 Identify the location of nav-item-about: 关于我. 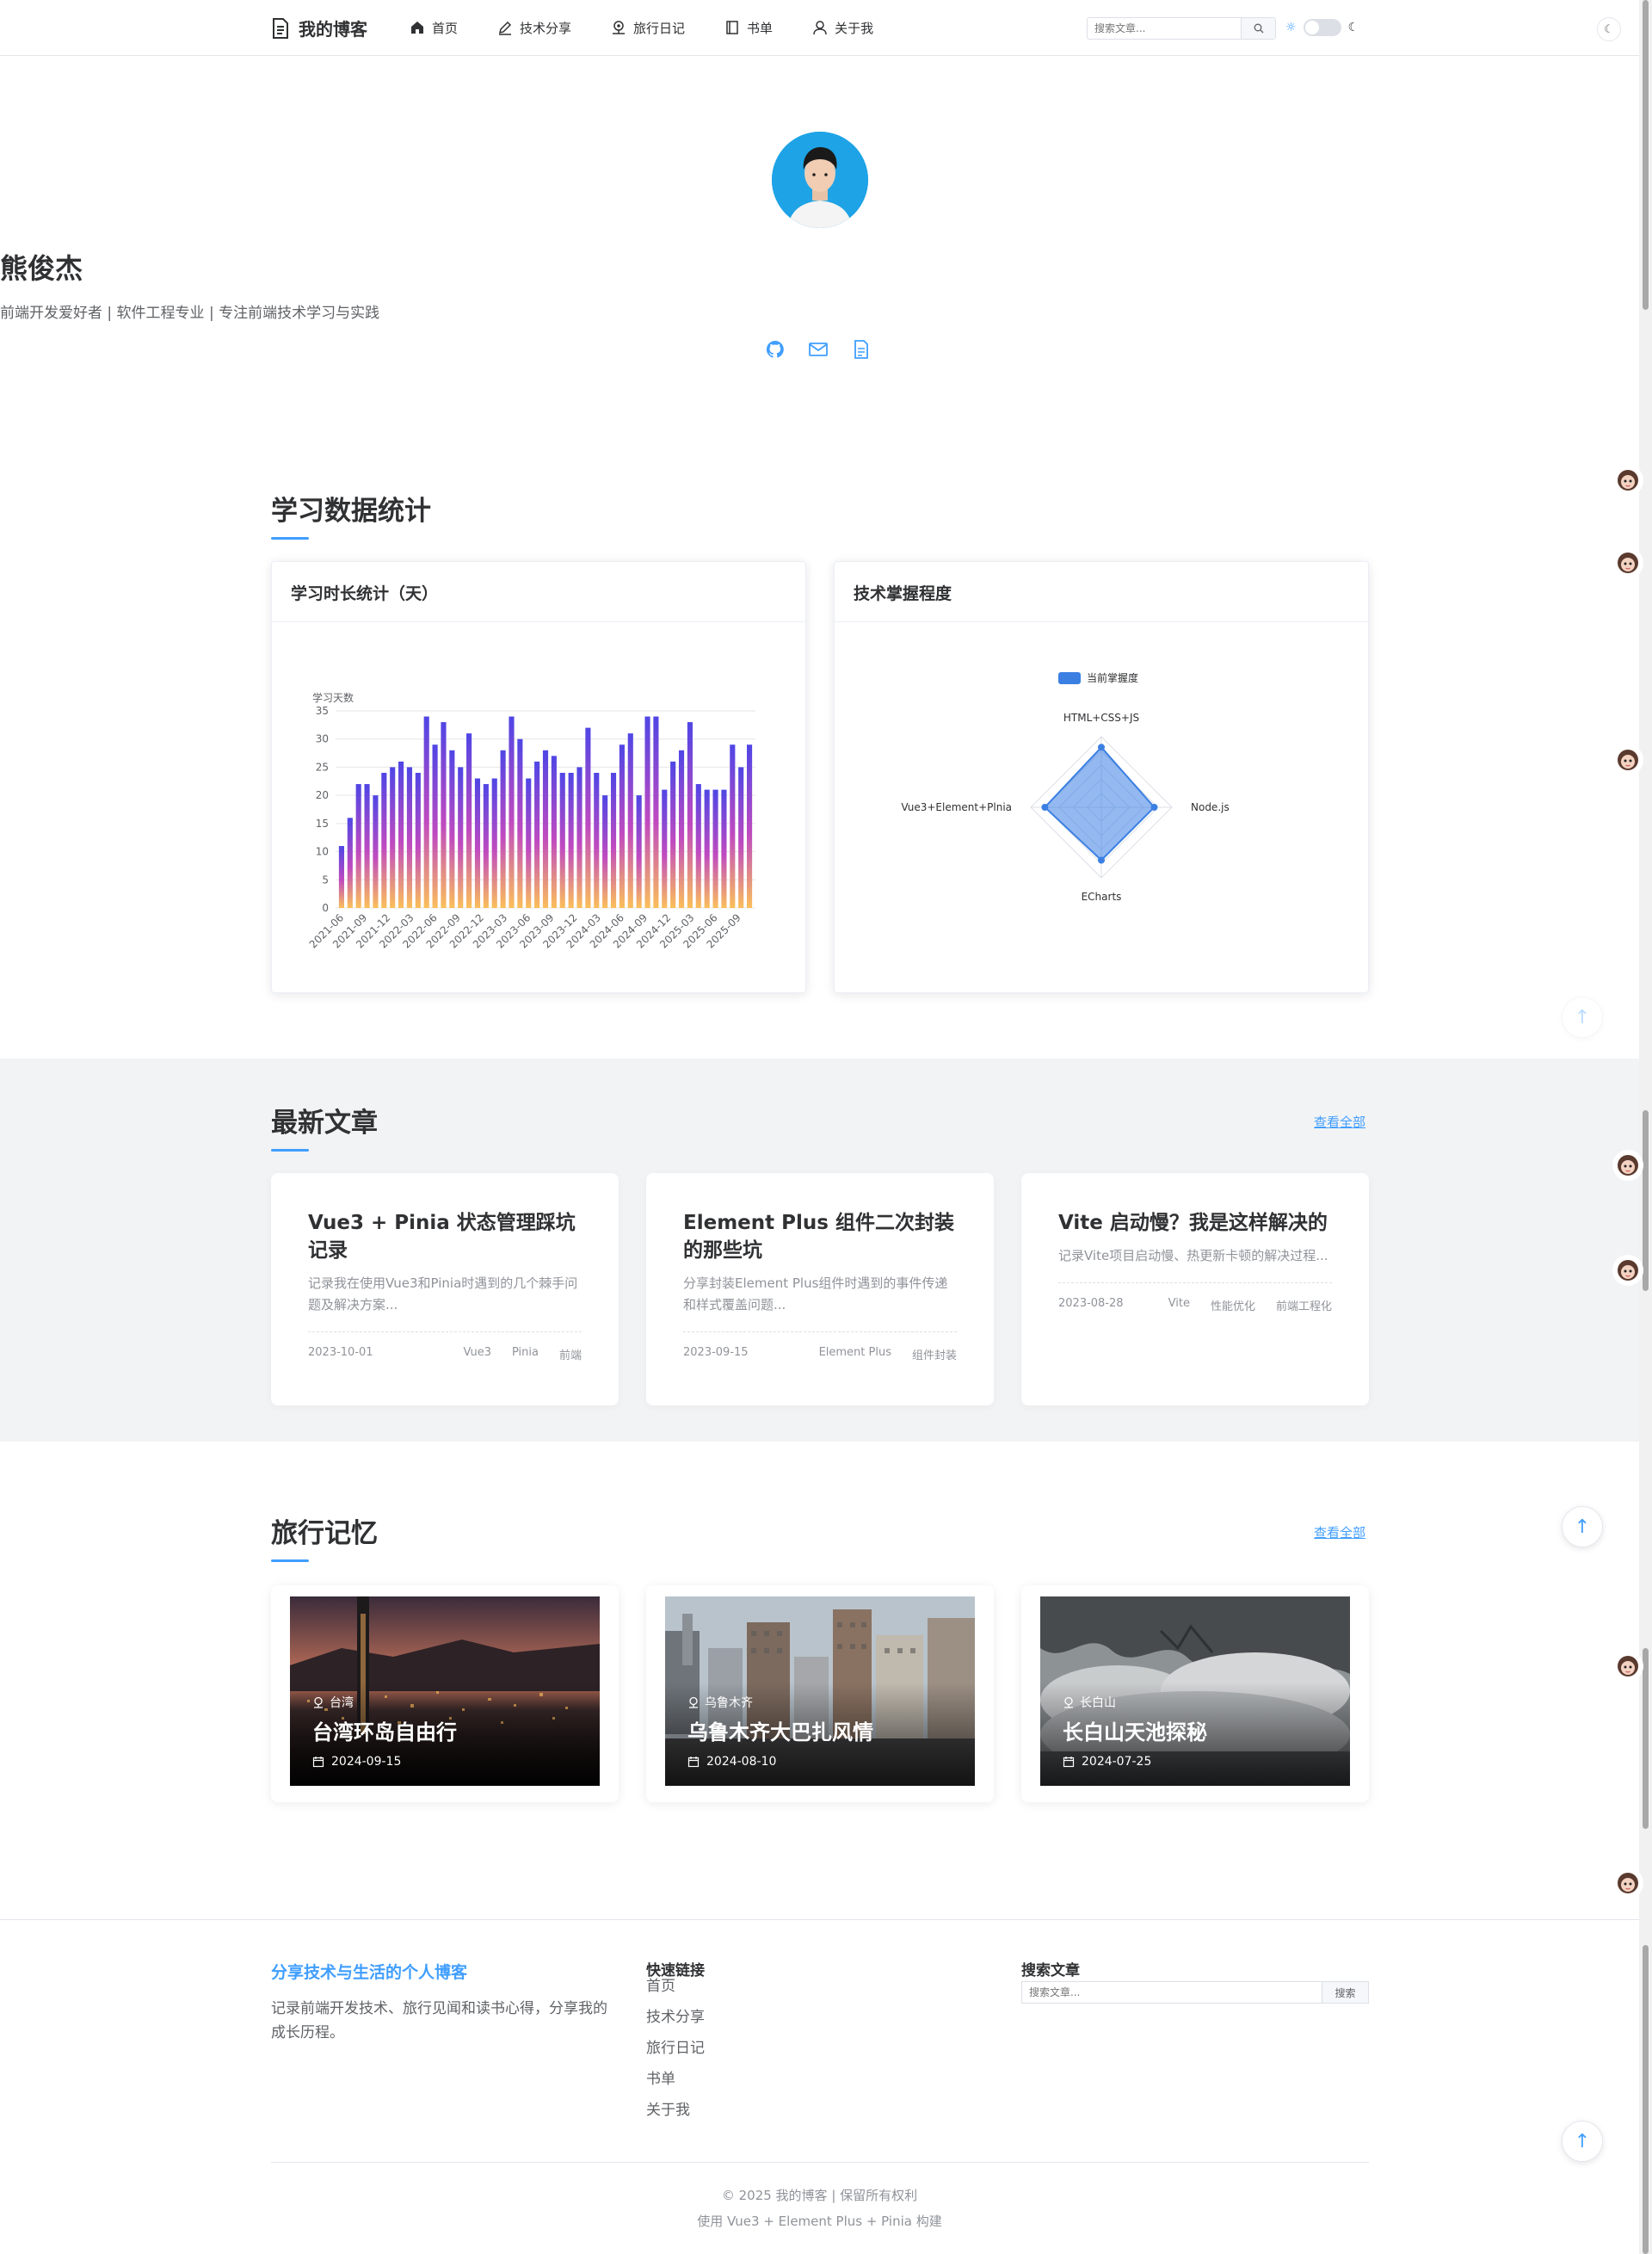
(842, 28).